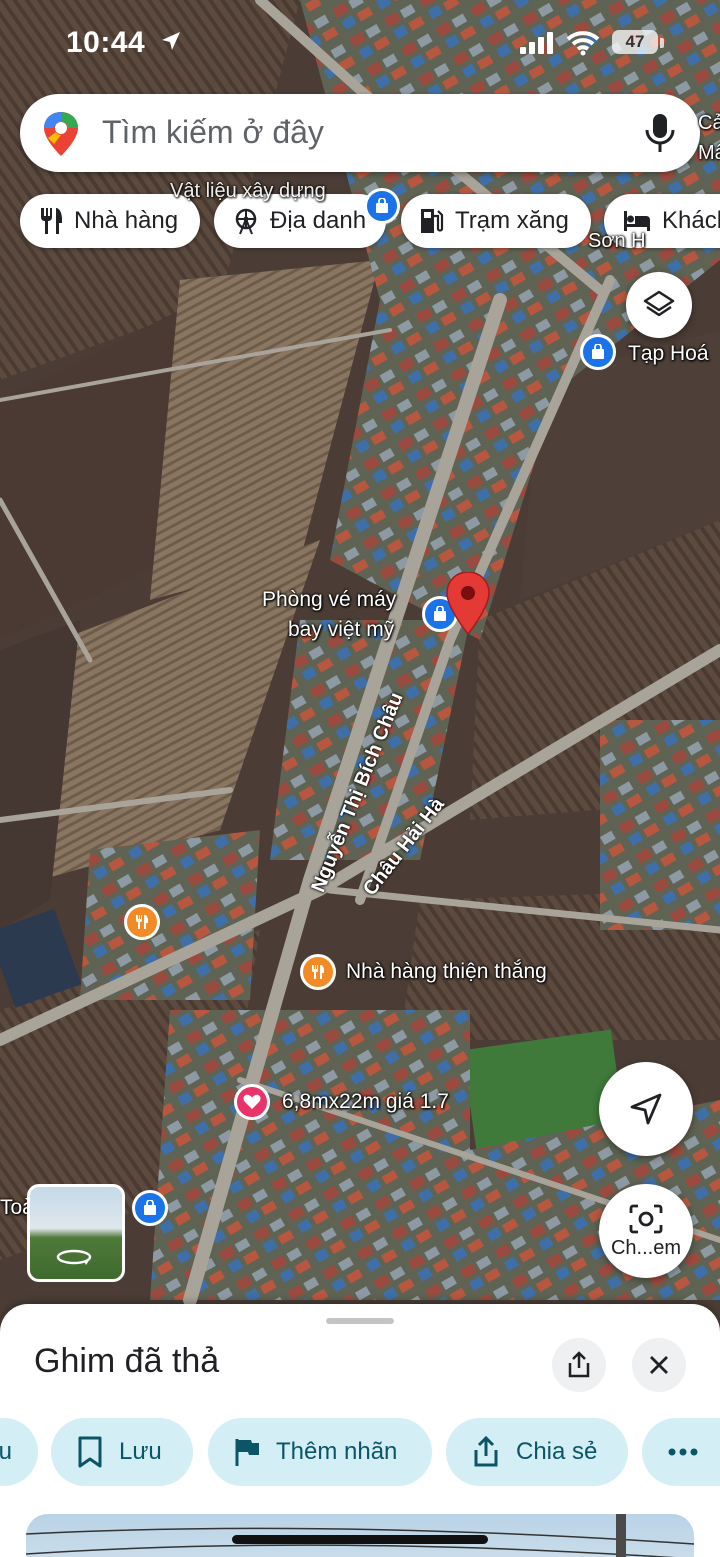 This screenshot has height=1557, width=720. I want to click on chip-gas-stations: Trạm xăng, so click(496, 221).